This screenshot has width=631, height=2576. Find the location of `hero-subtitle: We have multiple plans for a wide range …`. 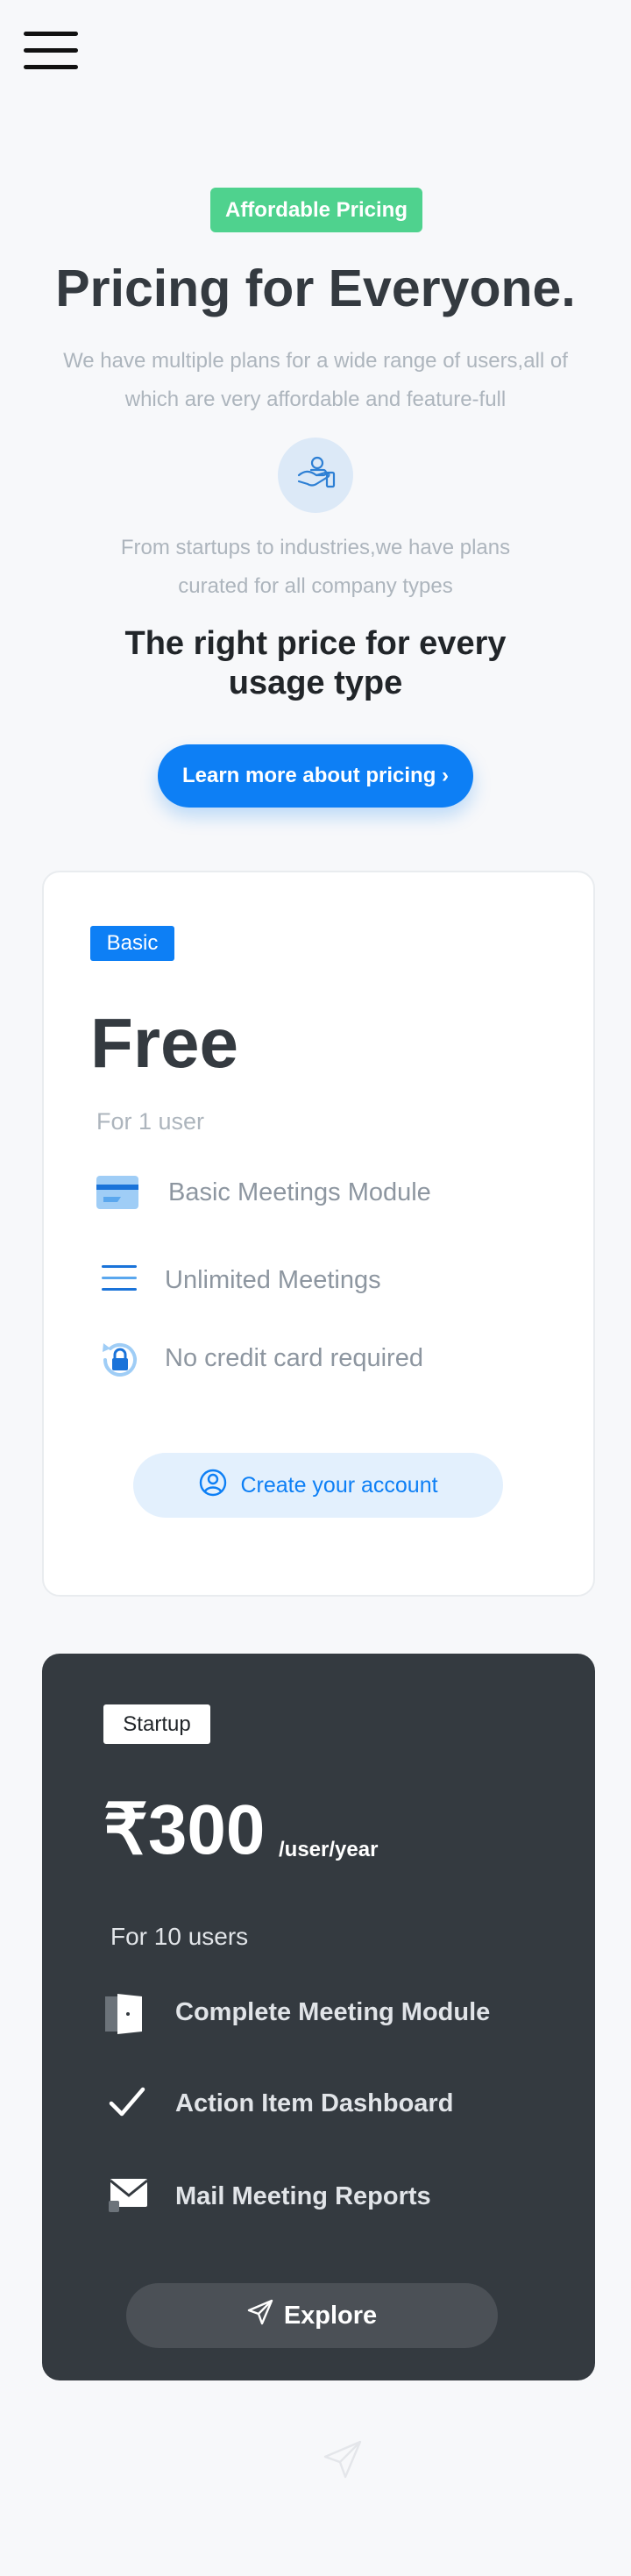

hero-subtitle: We have multiple plans for a wide range … is located at coordinates (315, 380).